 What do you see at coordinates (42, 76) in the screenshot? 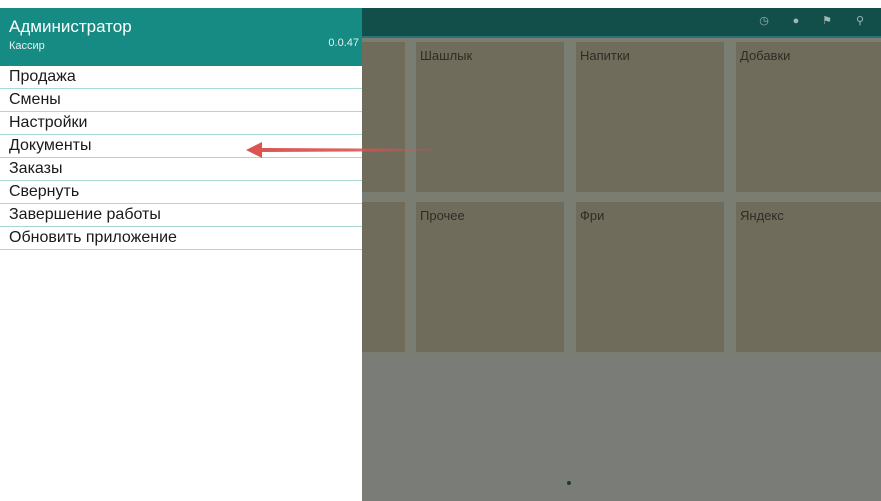
I see `menu-item-label: Продажа` at bounding box center [42, 76].